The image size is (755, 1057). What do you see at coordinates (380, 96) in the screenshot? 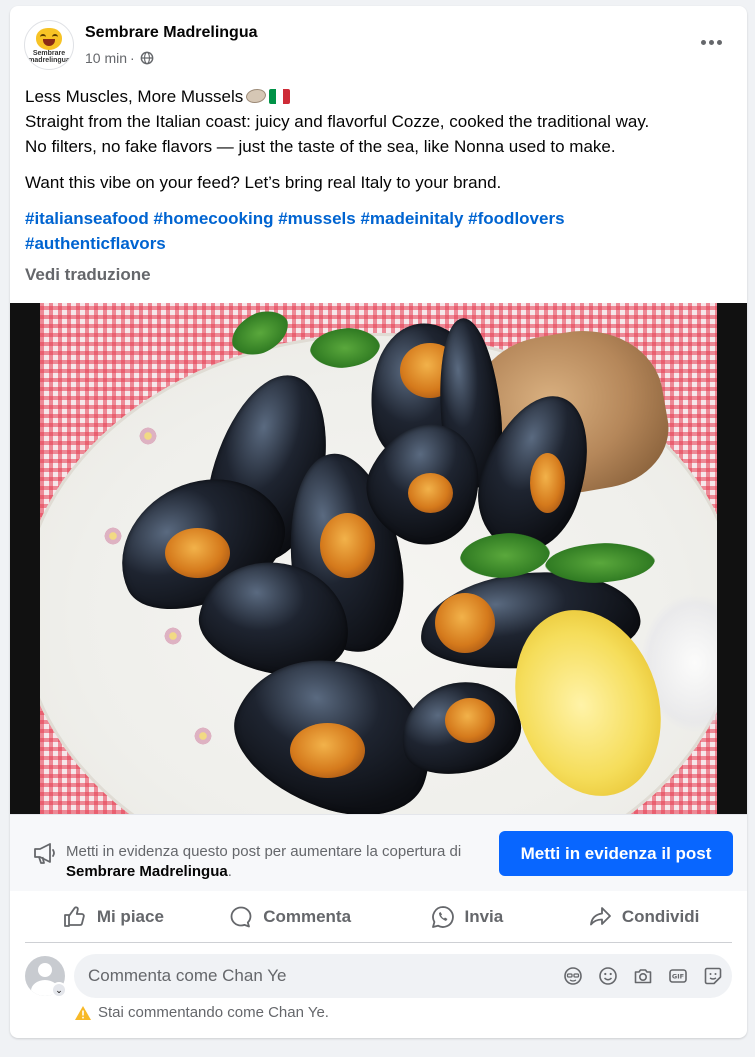
I see `post-line-1: Less Muscles, More Mussels` at bounding box center [380, 96].